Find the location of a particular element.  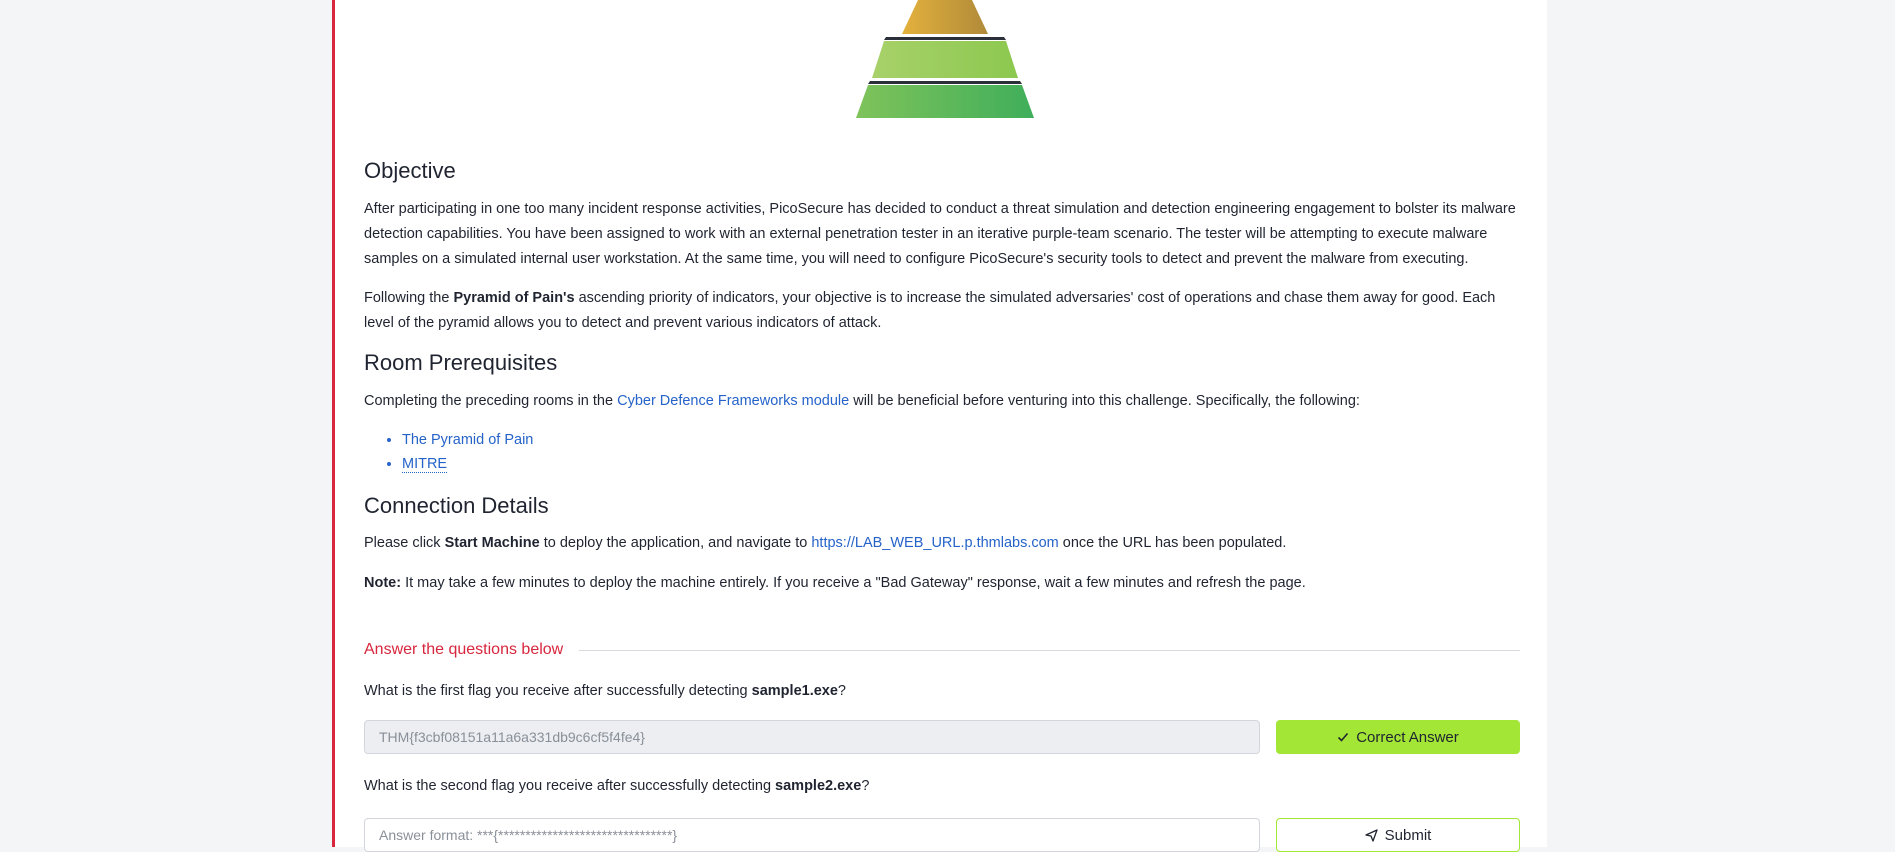

list-item: MITRE is located at coordinates (467, 464).